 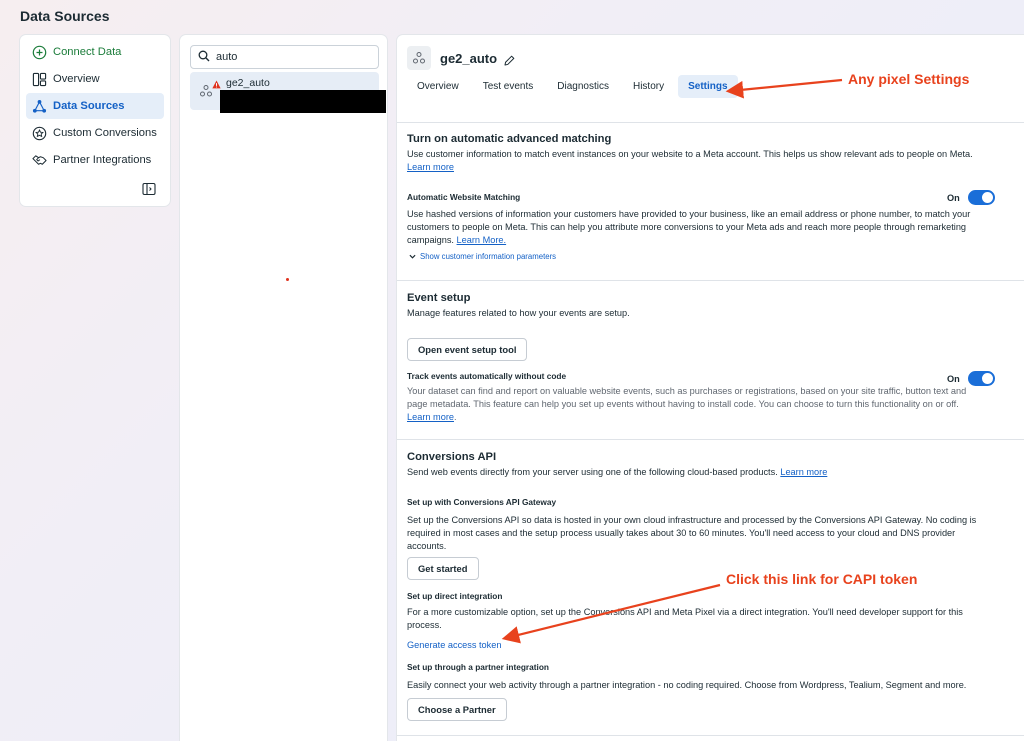 What do you see at coordinates (509, 139) in the screenshot?
I see `section-heading: Turn on automatic advanced matching` at bounding box center [509, 139].